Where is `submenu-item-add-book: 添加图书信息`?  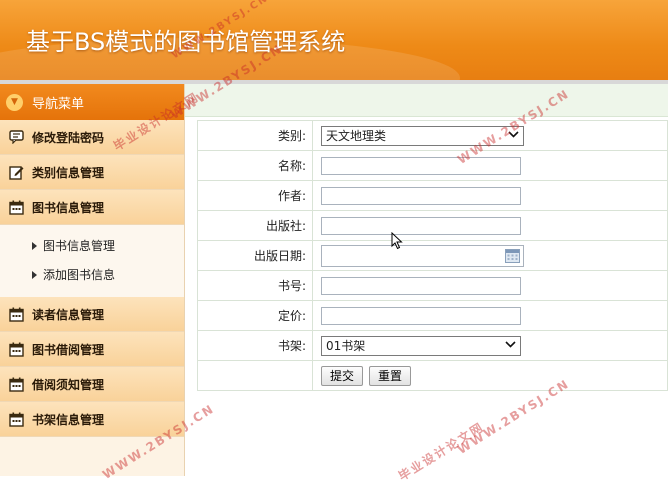
submenu-item-add-book: 添加图书信息 is located at coordinates (92, 274).